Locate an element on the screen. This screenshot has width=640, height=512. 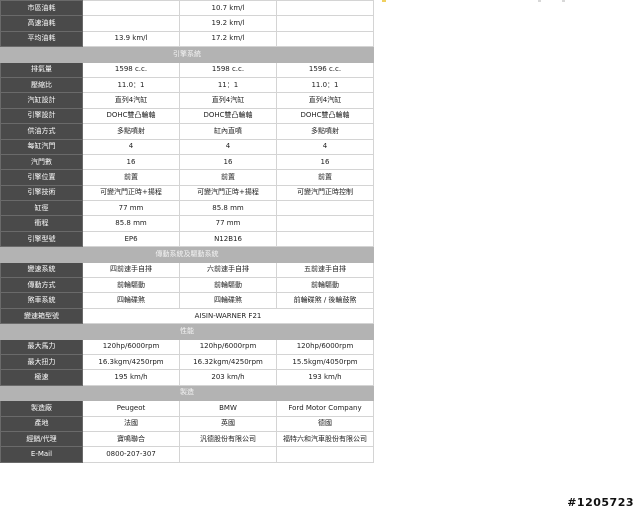
section-header: 製造 is located at coordinates (187, 393).